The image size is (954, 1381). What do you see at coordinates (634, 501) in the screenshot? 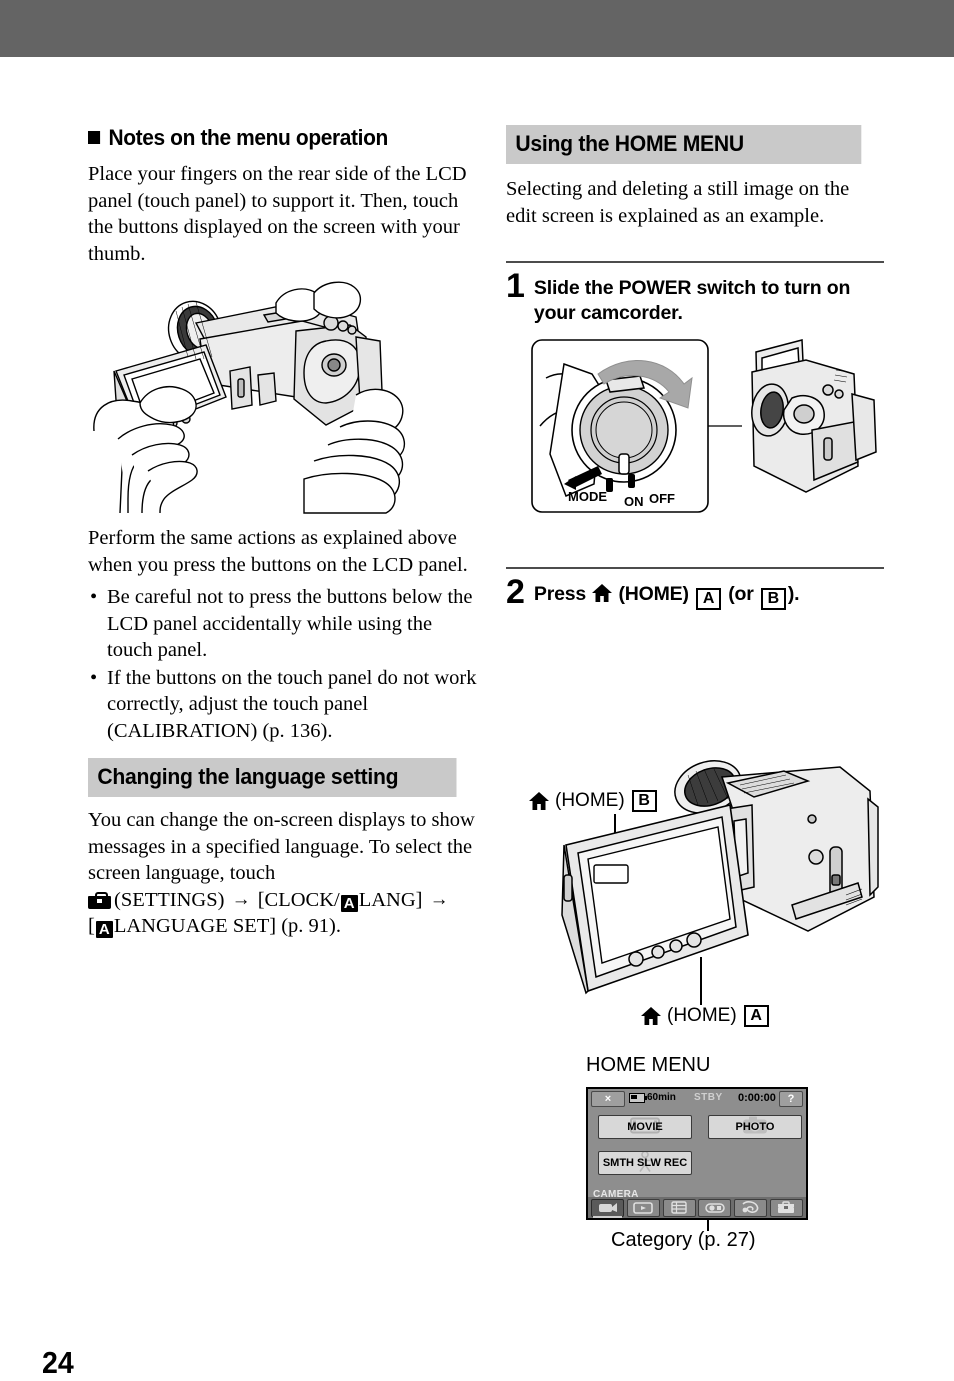
I see `on-label: ON` at bounding box center [634, 501].